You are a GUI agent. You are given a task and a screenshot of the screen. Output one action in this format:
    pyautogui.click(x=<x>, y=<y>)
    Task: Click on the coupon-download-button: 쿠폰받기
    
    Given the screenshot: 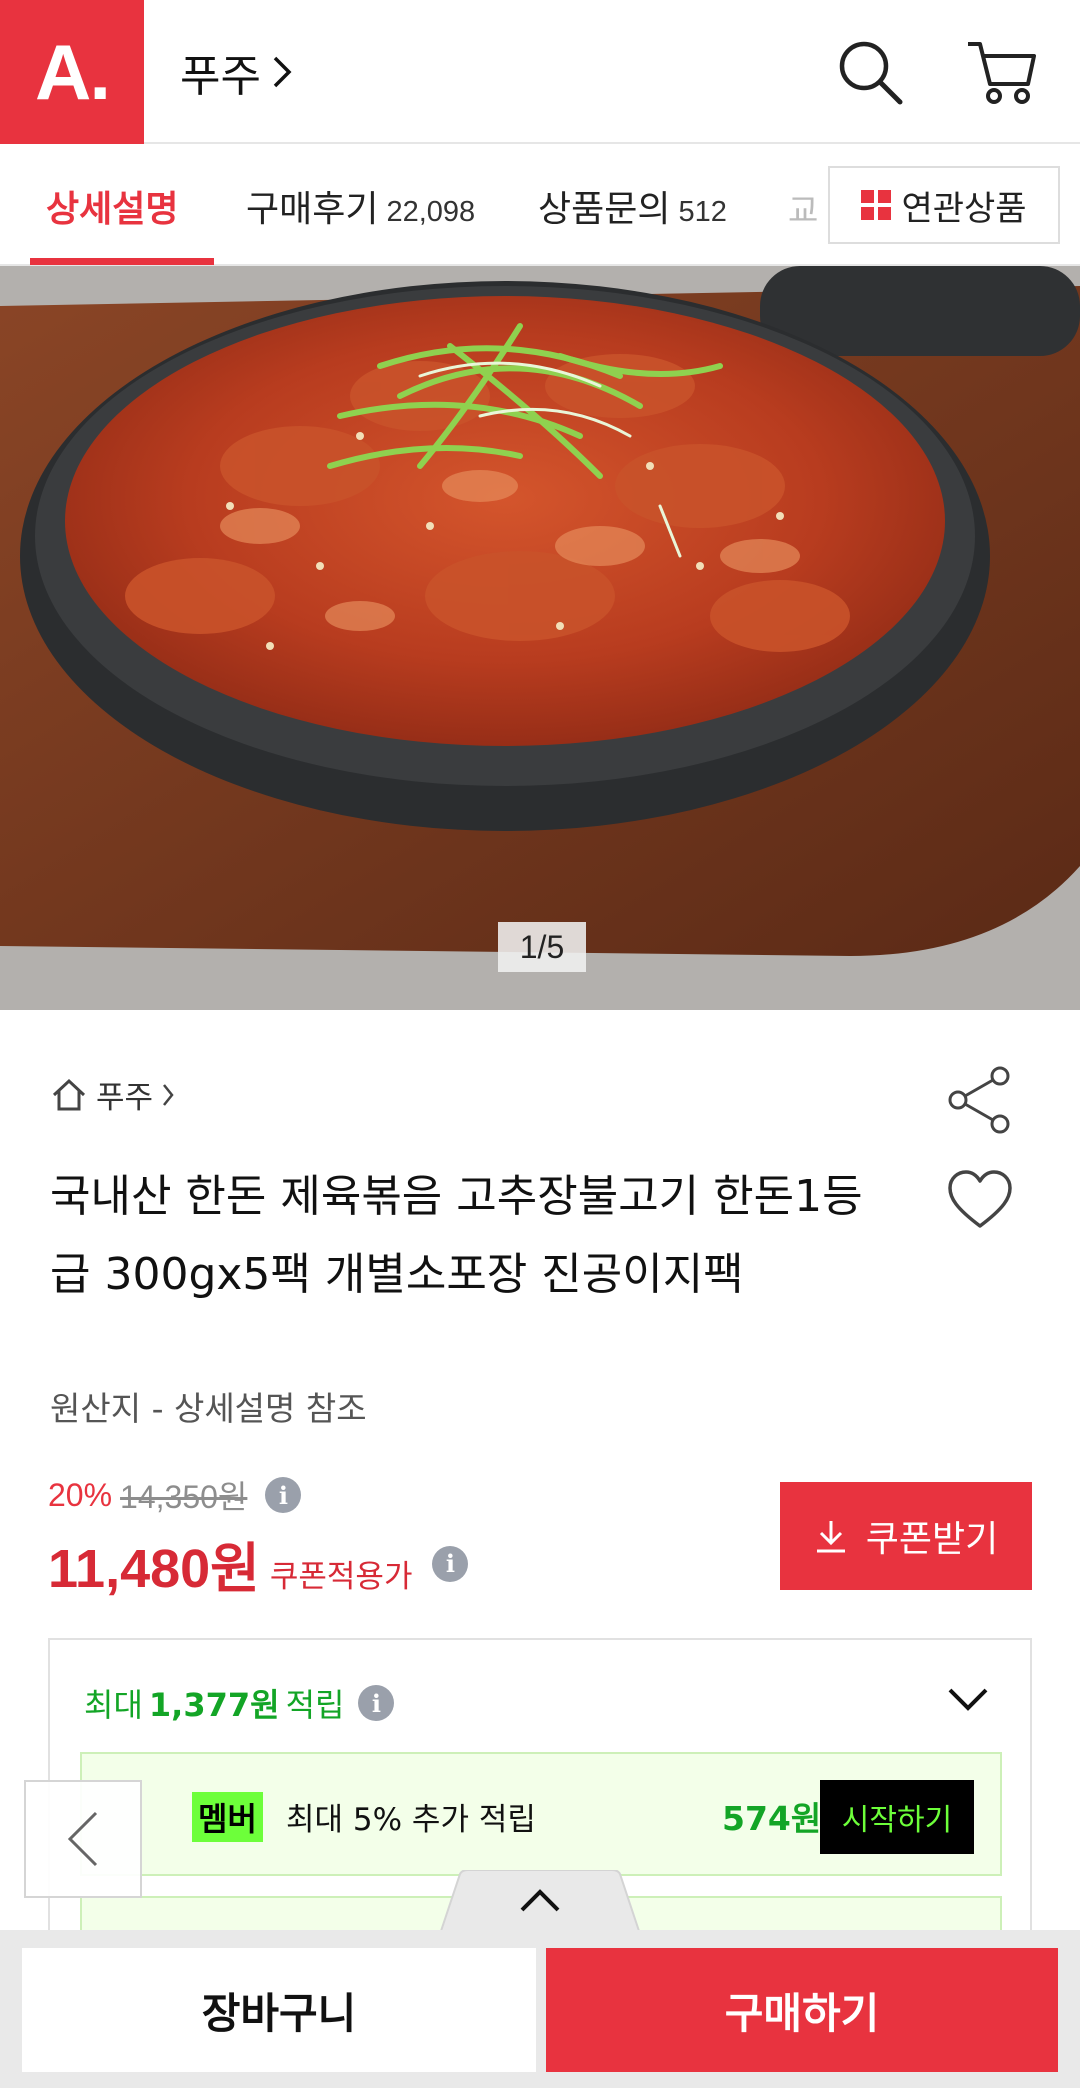 What is the action you would take?
    pyautogui.click(x=906, y=1536)
    